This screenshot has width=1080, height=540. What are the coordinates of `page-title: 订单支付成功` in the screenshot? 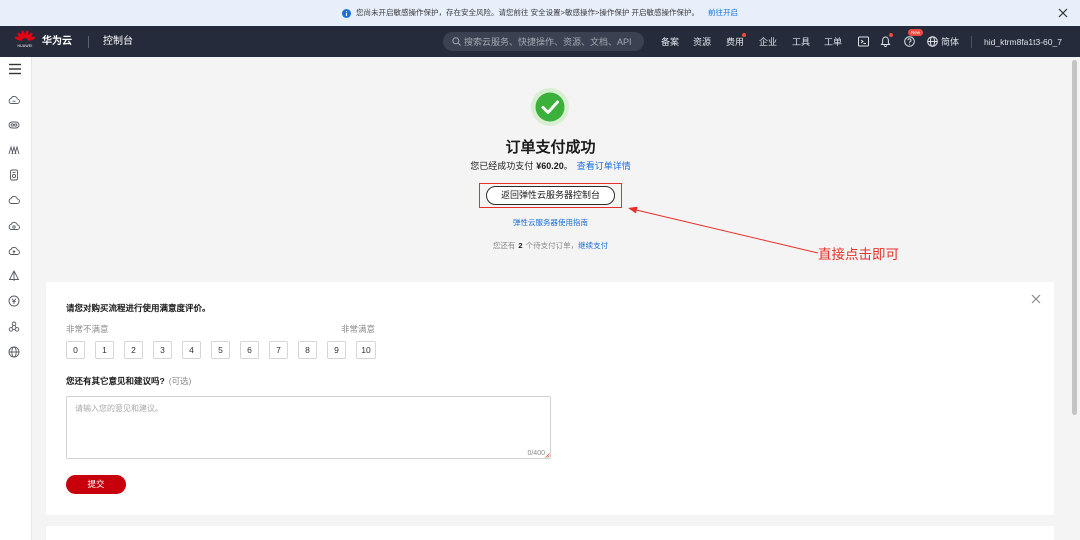 It's located at (550, 147).